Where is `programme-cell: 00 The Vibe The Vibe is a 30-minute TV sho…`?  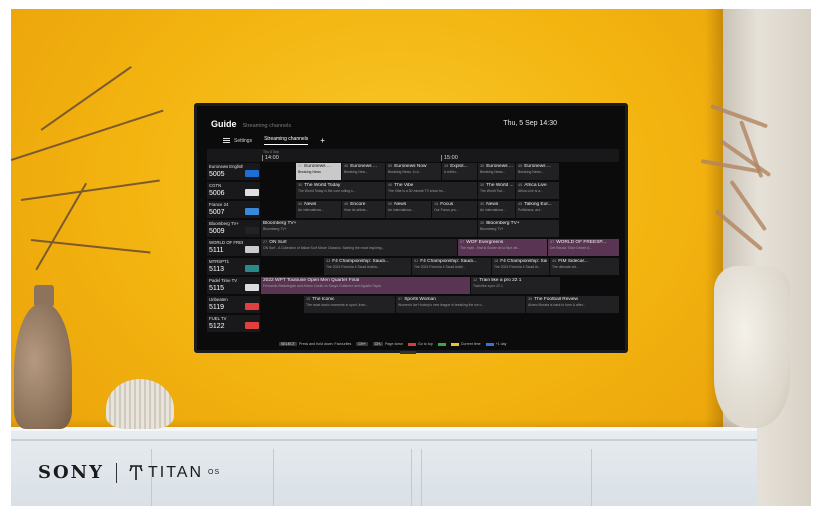 programme-cell: 00 The Vibe The Vibe is a 30-minute TV sho… is located at coordinates (431, 190).